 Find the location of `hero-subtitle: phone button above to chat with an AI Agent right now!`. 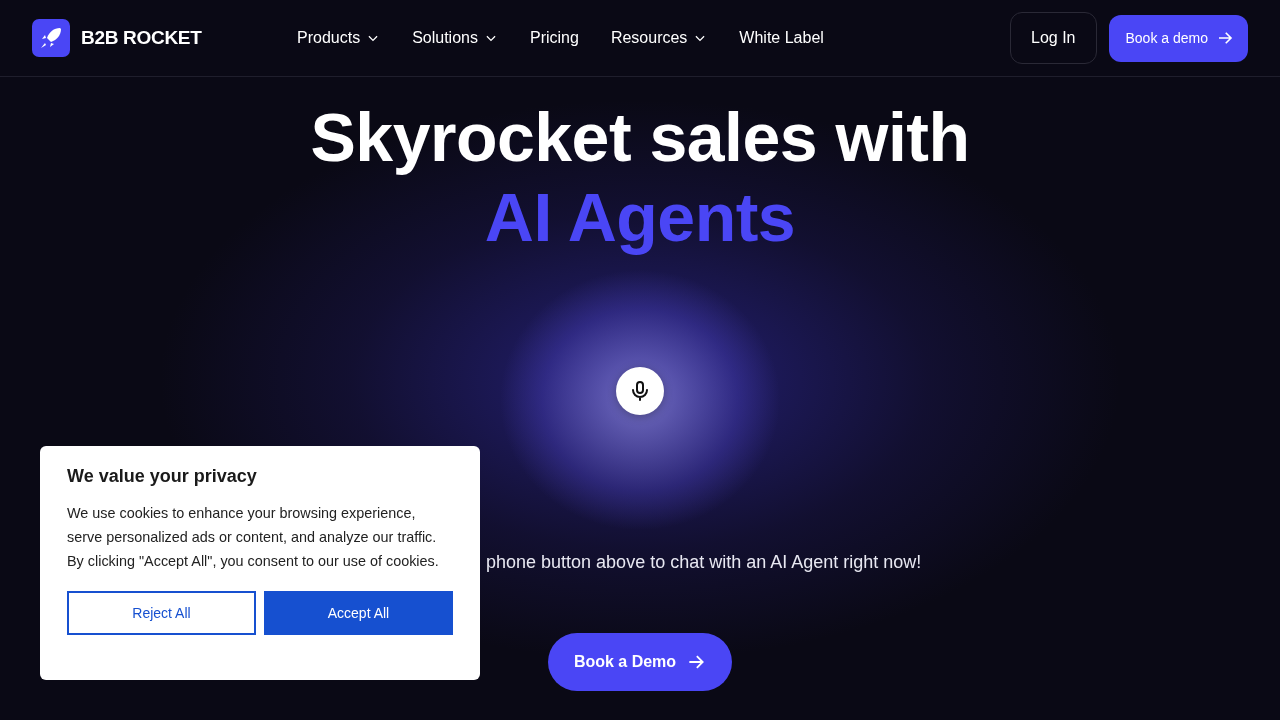

hero-subtitle: phone button above to chat with an AI Agent right now! is located at coordinates (704, 562).